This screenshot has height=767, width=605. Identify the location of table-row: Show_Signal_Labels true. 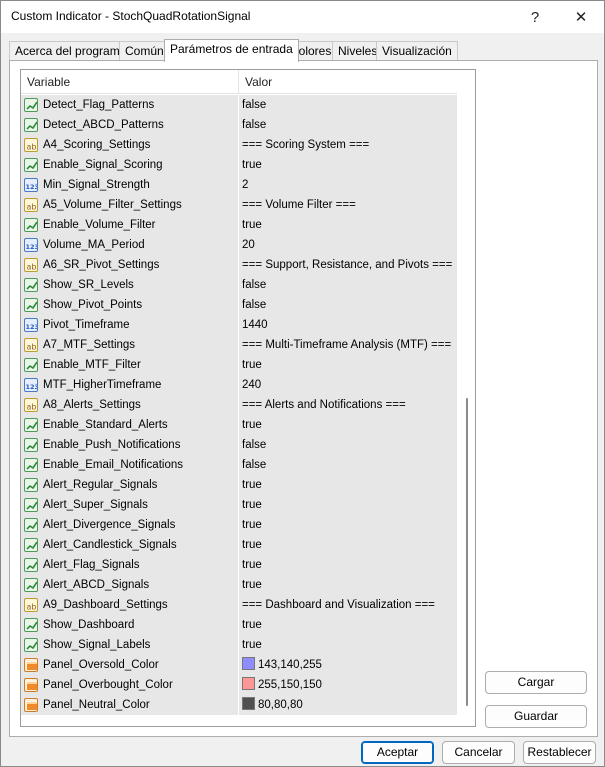
(239, 645).